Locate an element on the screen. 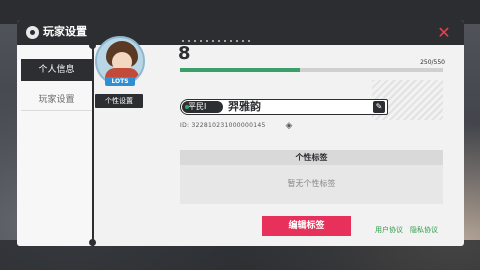 The height and width of the screenshot is (270, 480). edit-name-icon: ✎ is located at coordinates (379, 107).